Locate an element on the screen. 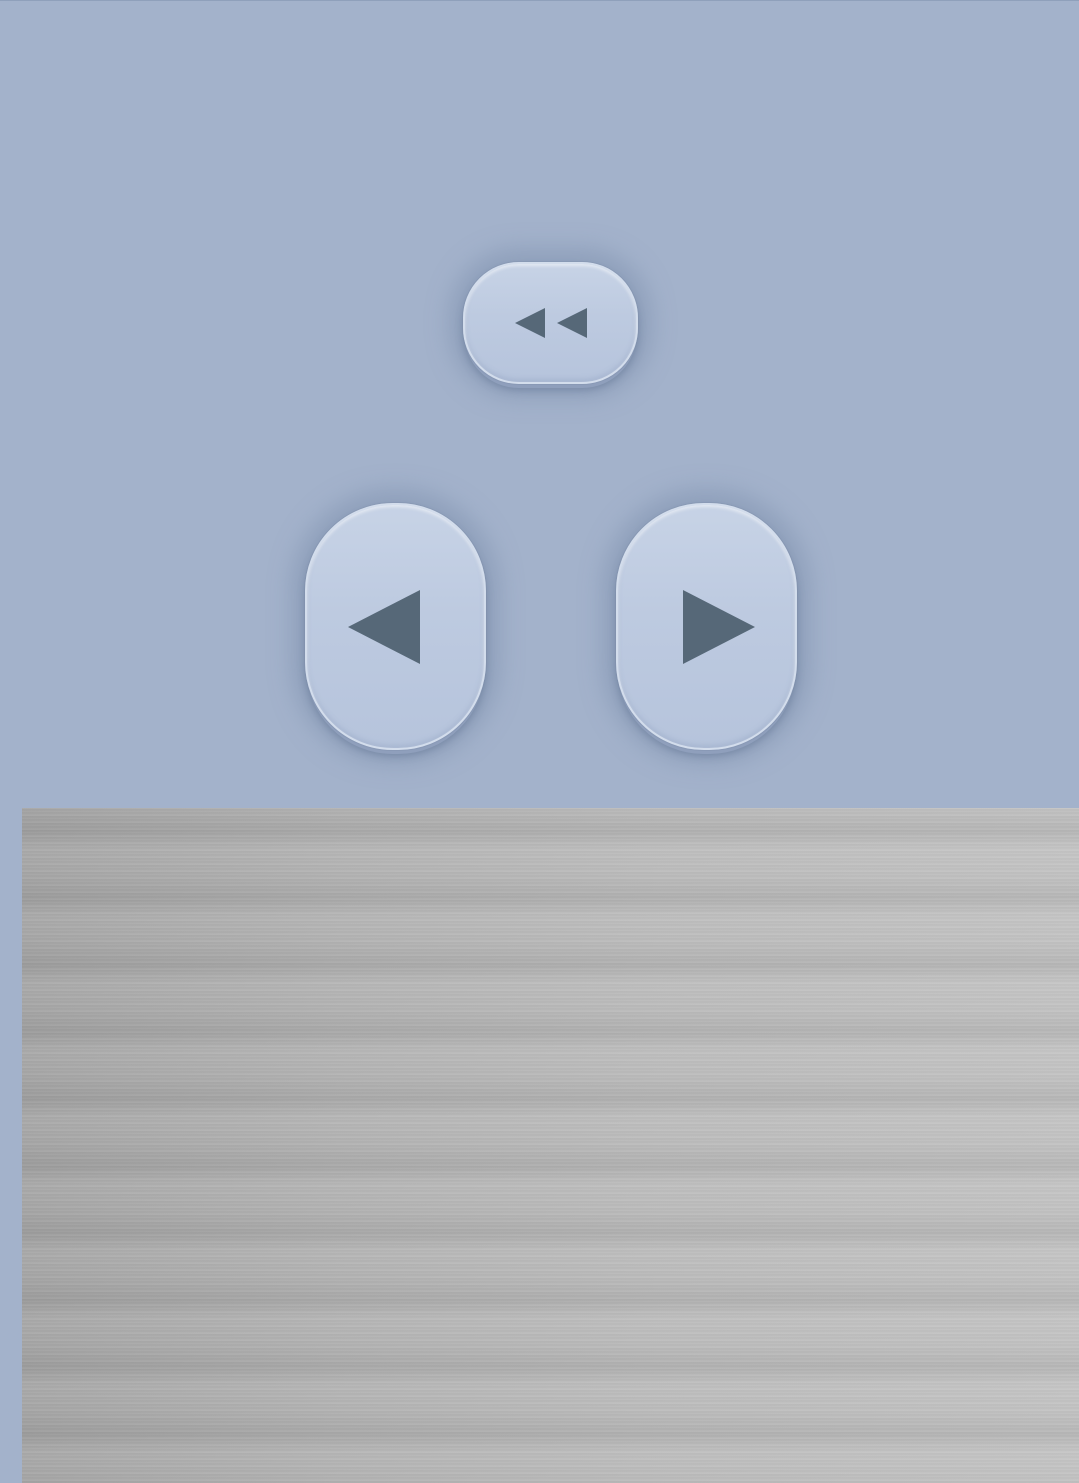 The height and width of the screenshot is (1483, 1079). next-button is located at coordinates (706, 626).